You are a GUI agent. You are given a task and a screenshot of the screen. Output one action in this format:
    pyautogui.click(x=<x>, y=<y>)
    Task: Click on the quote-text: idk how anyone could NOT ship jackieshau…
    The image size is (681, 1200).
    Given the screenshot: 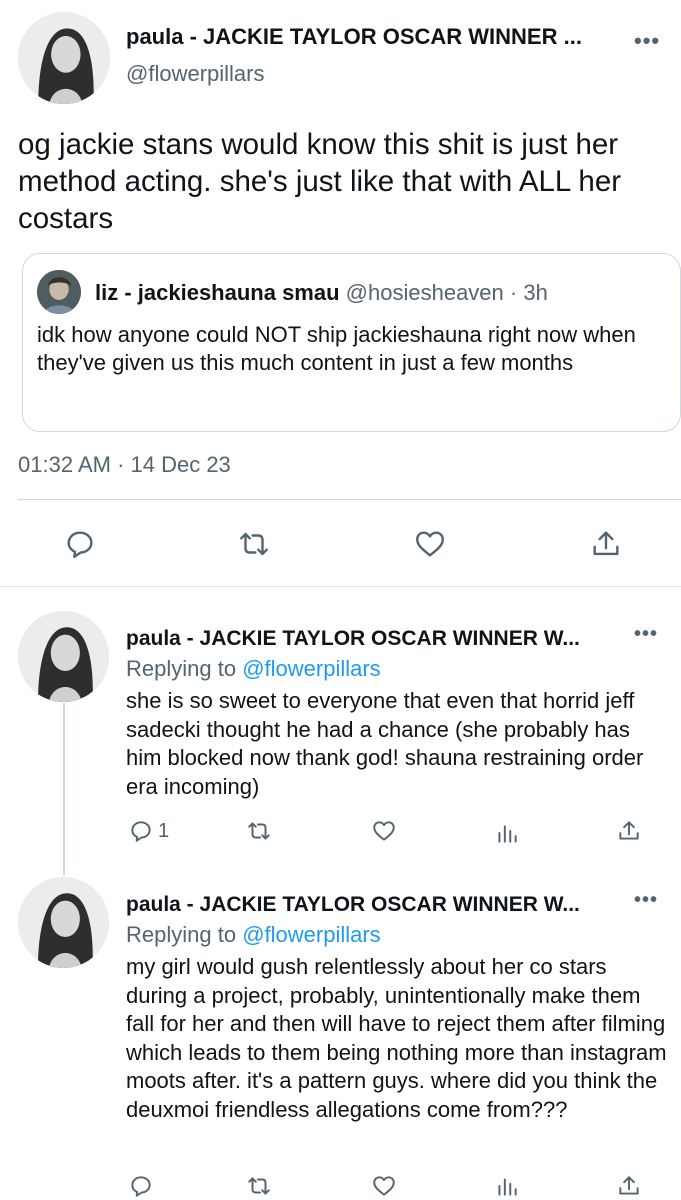 What is the action you would take?
    pyautogui.click(x=336, y=348)
    